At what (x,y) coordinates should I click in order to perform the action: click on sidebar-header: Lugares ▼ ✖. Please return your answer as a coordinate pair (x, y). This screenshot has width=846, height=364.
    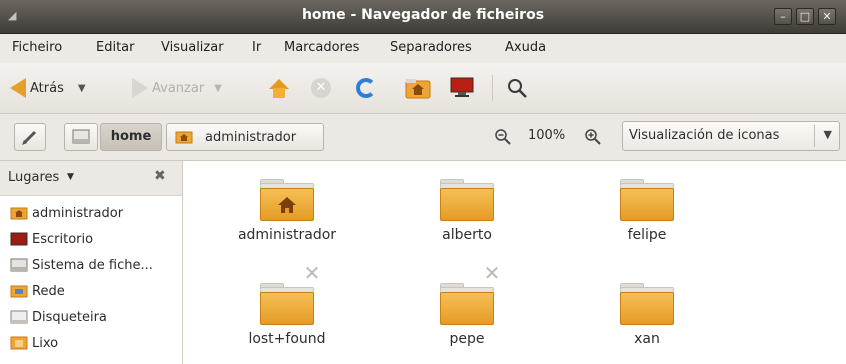
    Looking at the image, I should click on (91, 178).